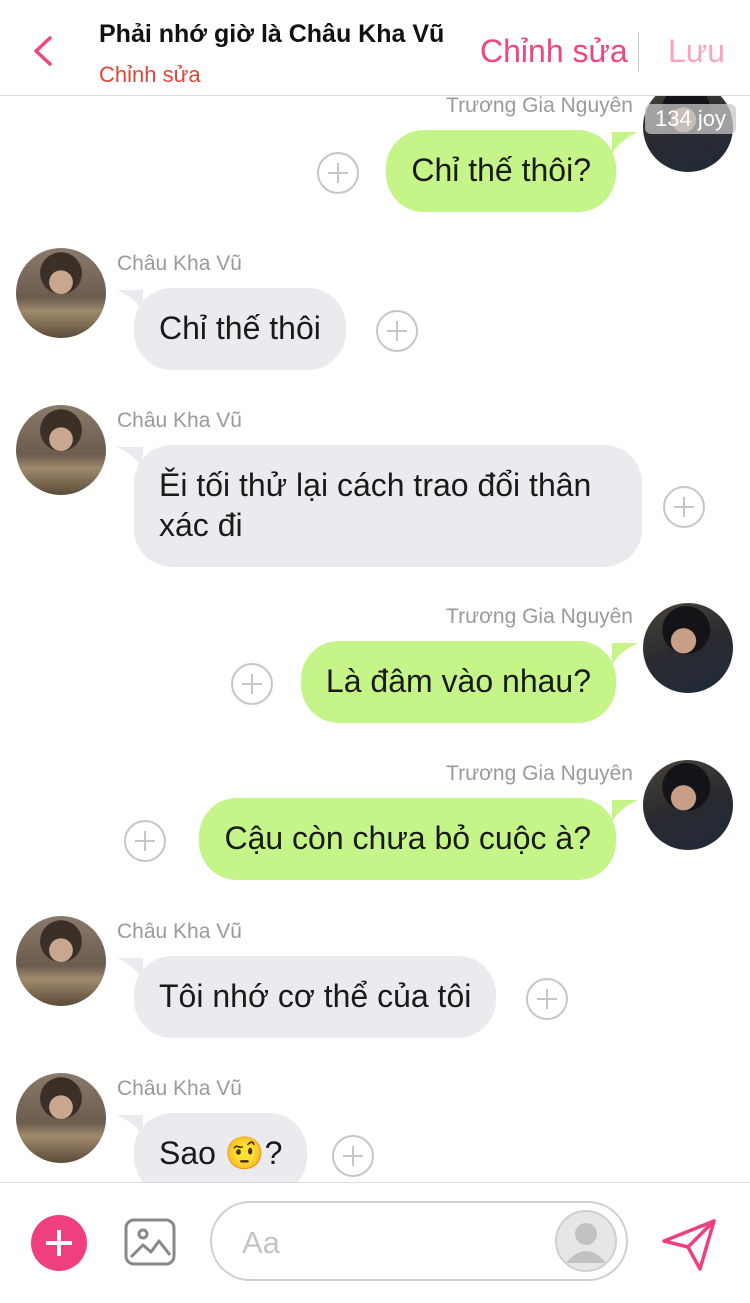 The height and width of the screenshot is (1303, 750). Describe the element at coordinates (690, 119) in the screenshot. I see `joy-badge: 134 joy` at that location.